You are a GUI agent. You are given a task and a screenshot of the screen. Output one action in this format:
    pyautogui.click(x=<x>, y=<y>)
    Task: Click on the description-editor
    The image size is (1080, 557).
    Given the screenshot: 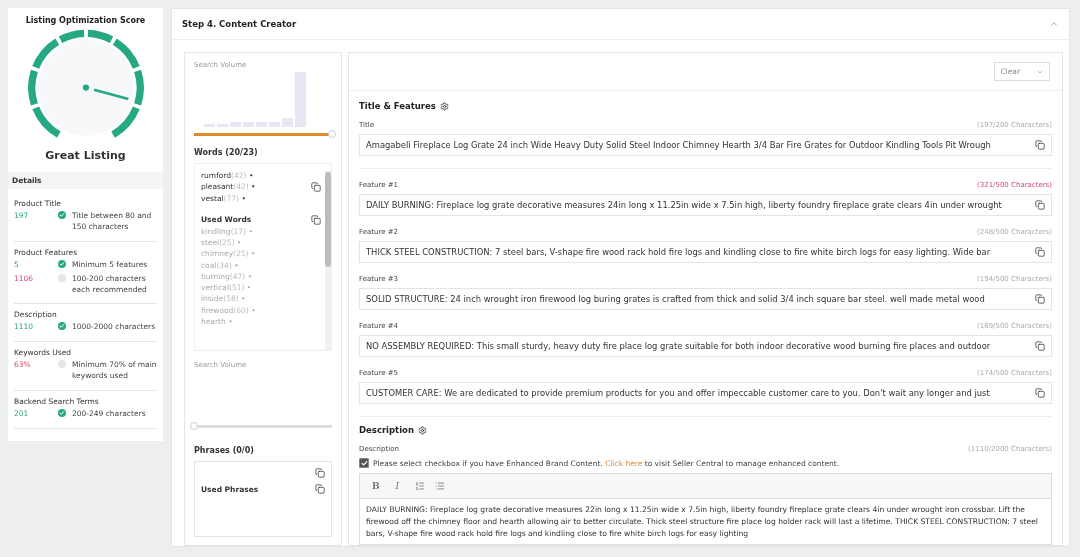 What is the action you would take?
    pyautogui.click(x=705, y=509)
    